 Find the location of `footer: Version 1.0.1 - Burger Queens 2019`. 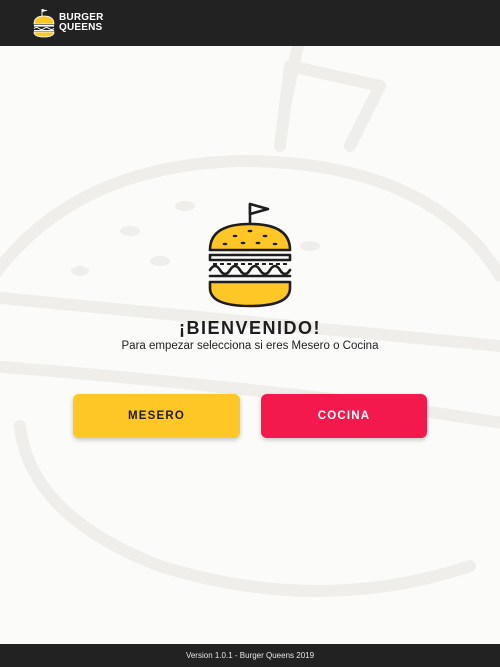

footer: Version 1.0.1 - Burger Queens 2019 is located at coordinates (250, 655).